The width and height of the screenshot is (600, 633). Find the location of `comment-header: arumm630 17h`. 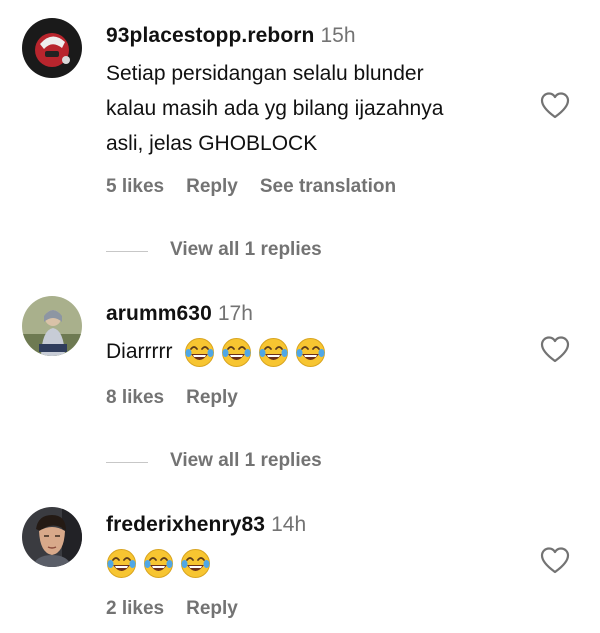

comment-header: arumm630 17h is located at coordinates (179, 314).